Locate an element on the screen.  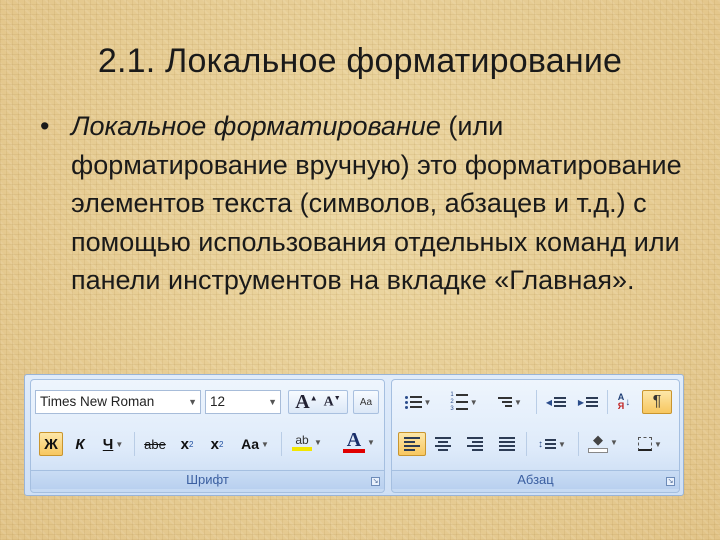
grow-shrink-font-buttons: A▲ A▼ is located at coordinates (318, 402).